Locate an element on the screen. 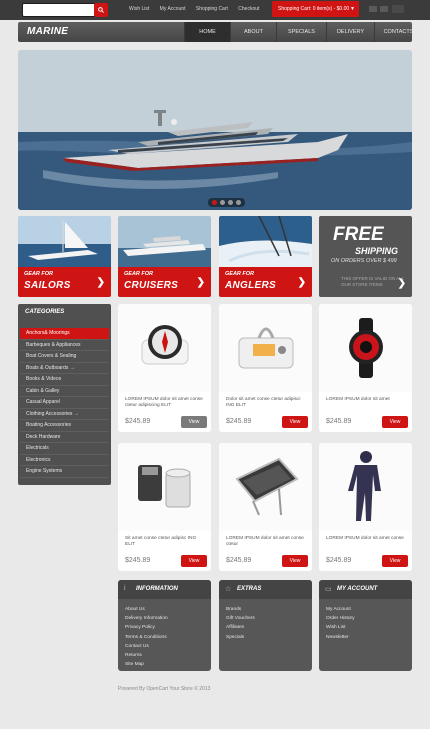 The image size is (430, 729). category-item: Electricals is located at coordinates (64, 449).